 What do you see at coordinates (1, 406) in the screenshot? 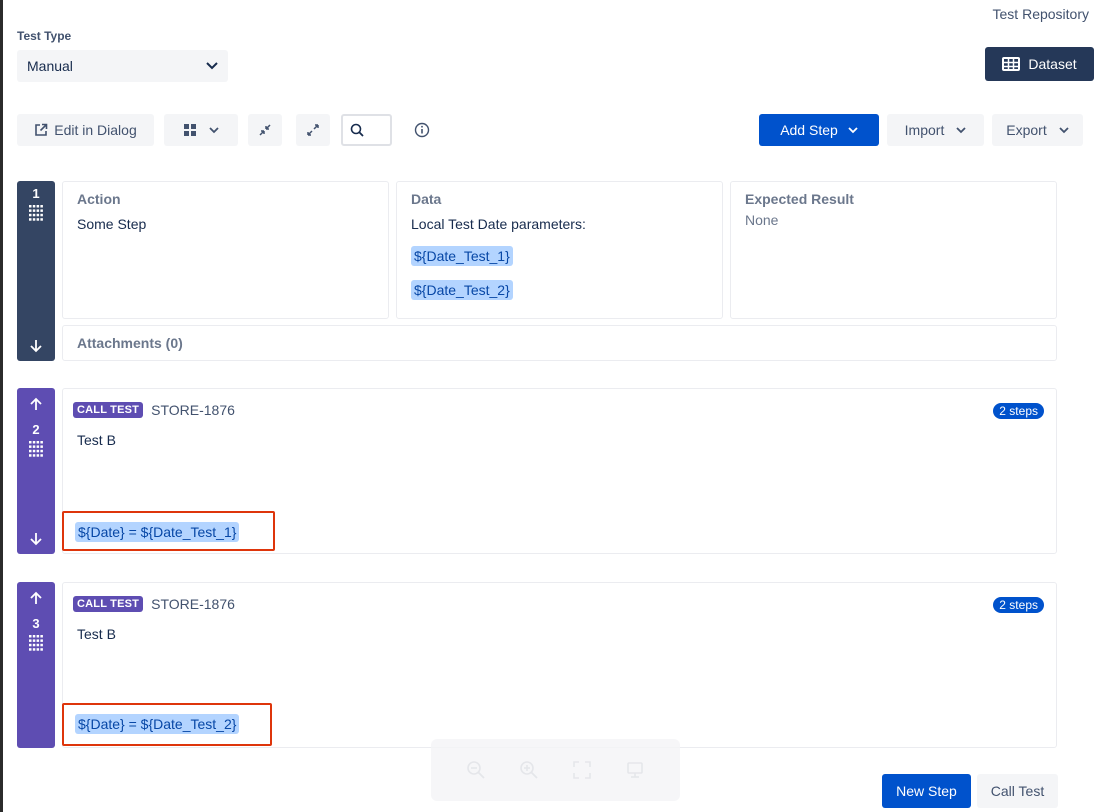
I see `window-edge` at bounding box center [1, 406].